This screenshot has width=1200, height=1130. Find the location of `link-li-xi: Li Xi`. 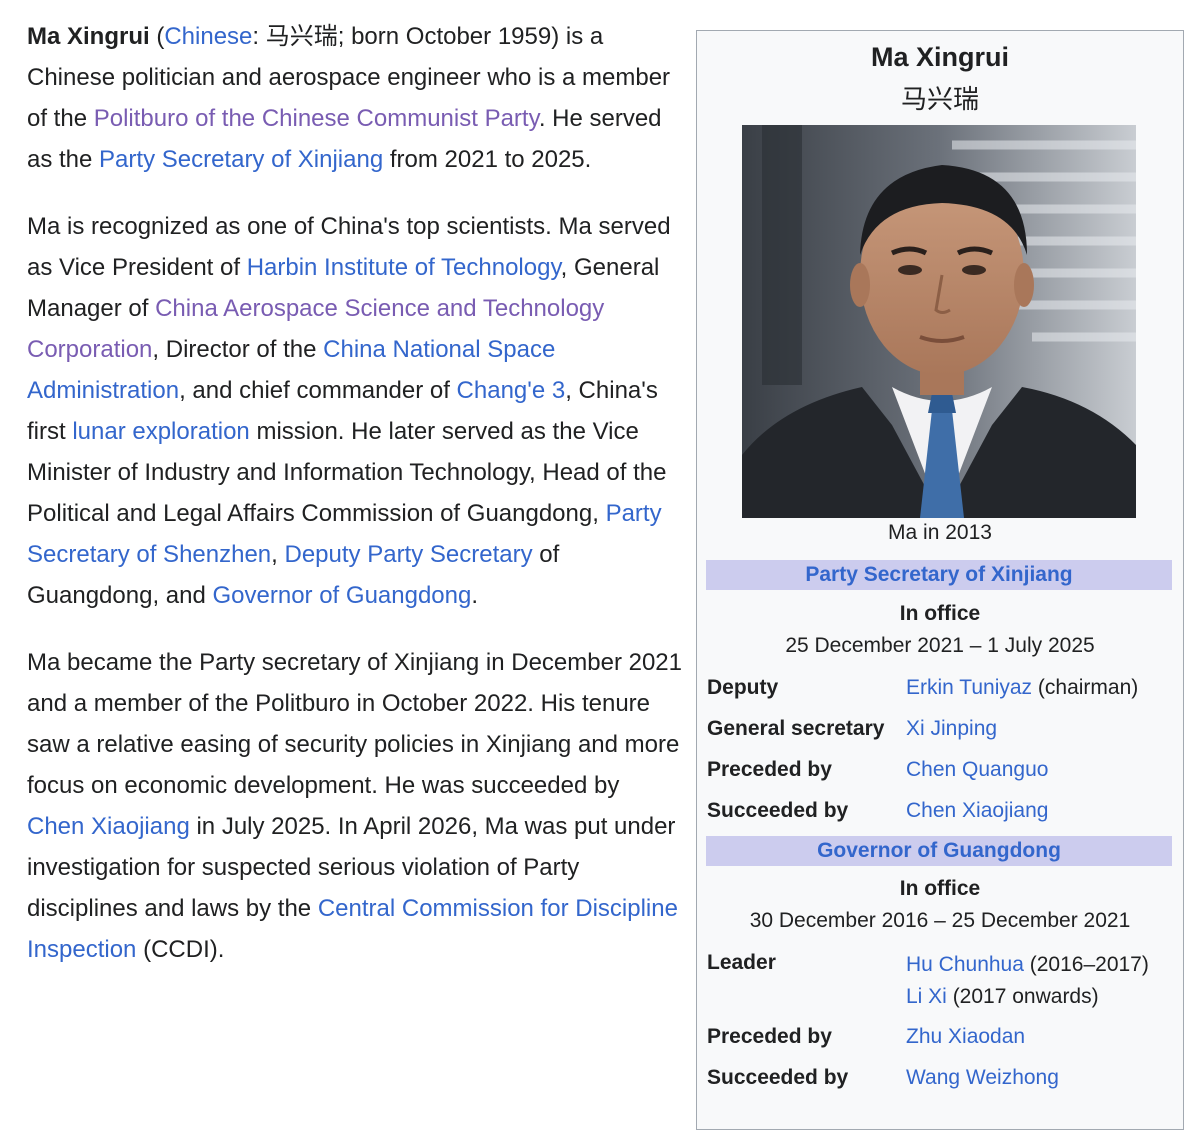

link-li-xi: Li Xi is located at coordinates (926, 996).